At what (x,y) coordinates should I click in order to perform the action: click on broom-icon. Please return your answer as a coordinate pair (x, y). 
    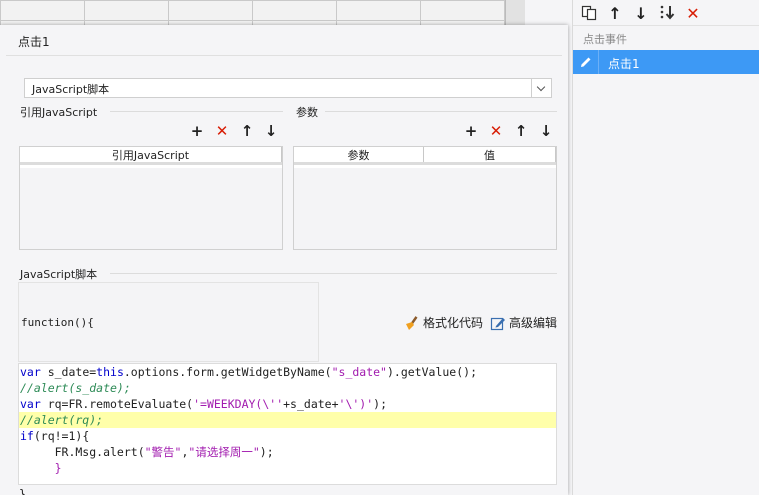
    Looking at the image, I should click on (412, 322).